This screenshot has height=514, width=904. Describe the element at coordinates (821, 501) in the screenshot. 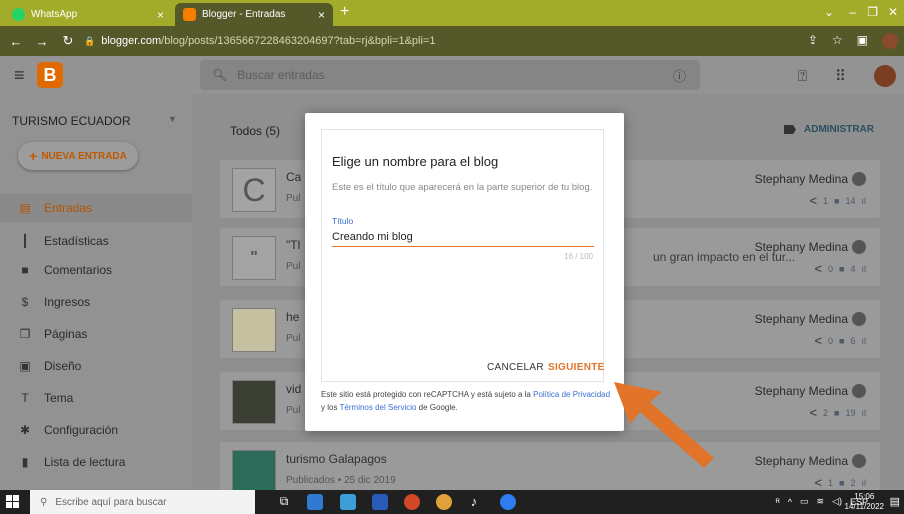

I see `wifi-icon: ≋` at that location.